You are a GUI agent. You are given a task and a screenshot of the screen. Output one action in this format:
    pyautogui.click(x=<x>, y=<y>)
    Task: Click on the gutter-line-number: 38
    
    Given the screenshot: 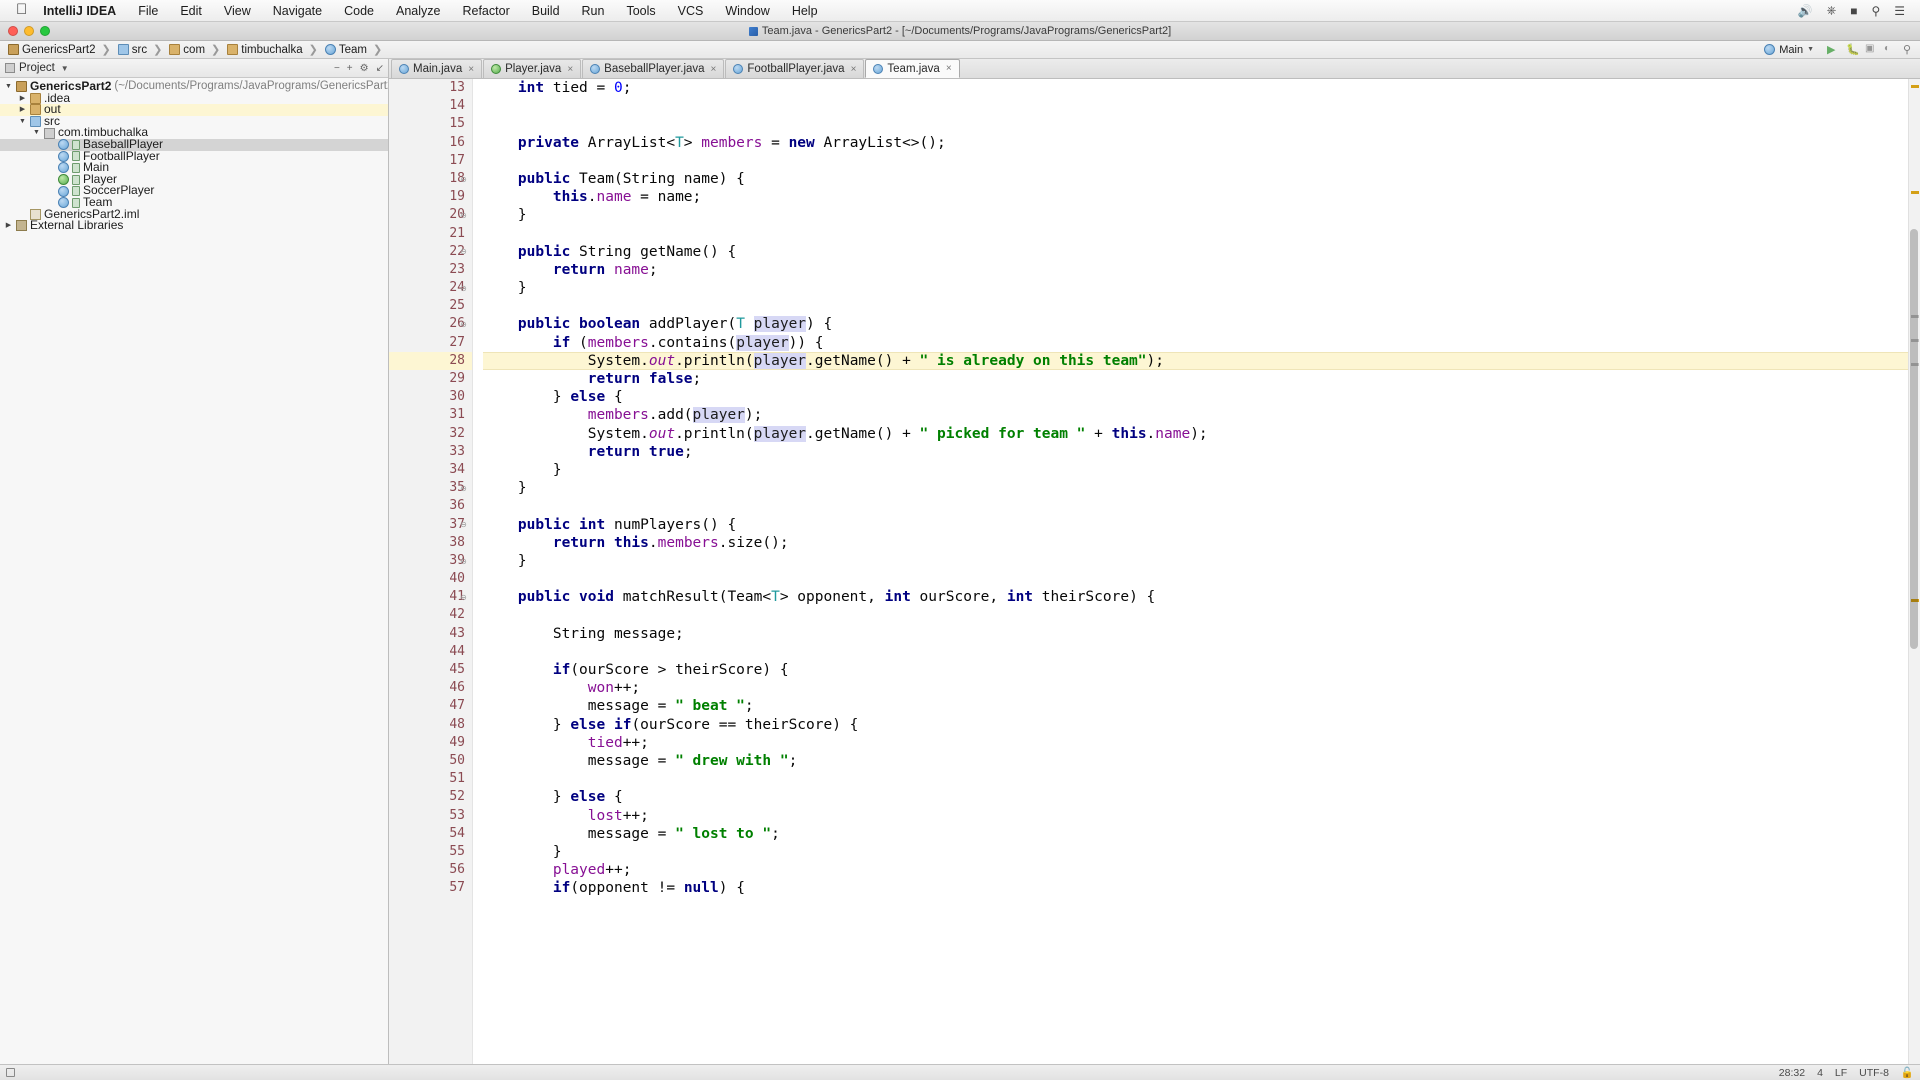 What is the action you would take?
    pyautogui.click(x=430, y=543)
    